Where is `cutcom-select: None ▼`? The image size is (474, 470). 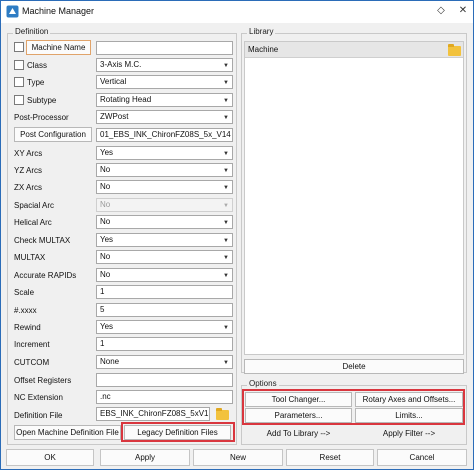
cutcom-select: None ▼ is located at coordinates (164, 362).